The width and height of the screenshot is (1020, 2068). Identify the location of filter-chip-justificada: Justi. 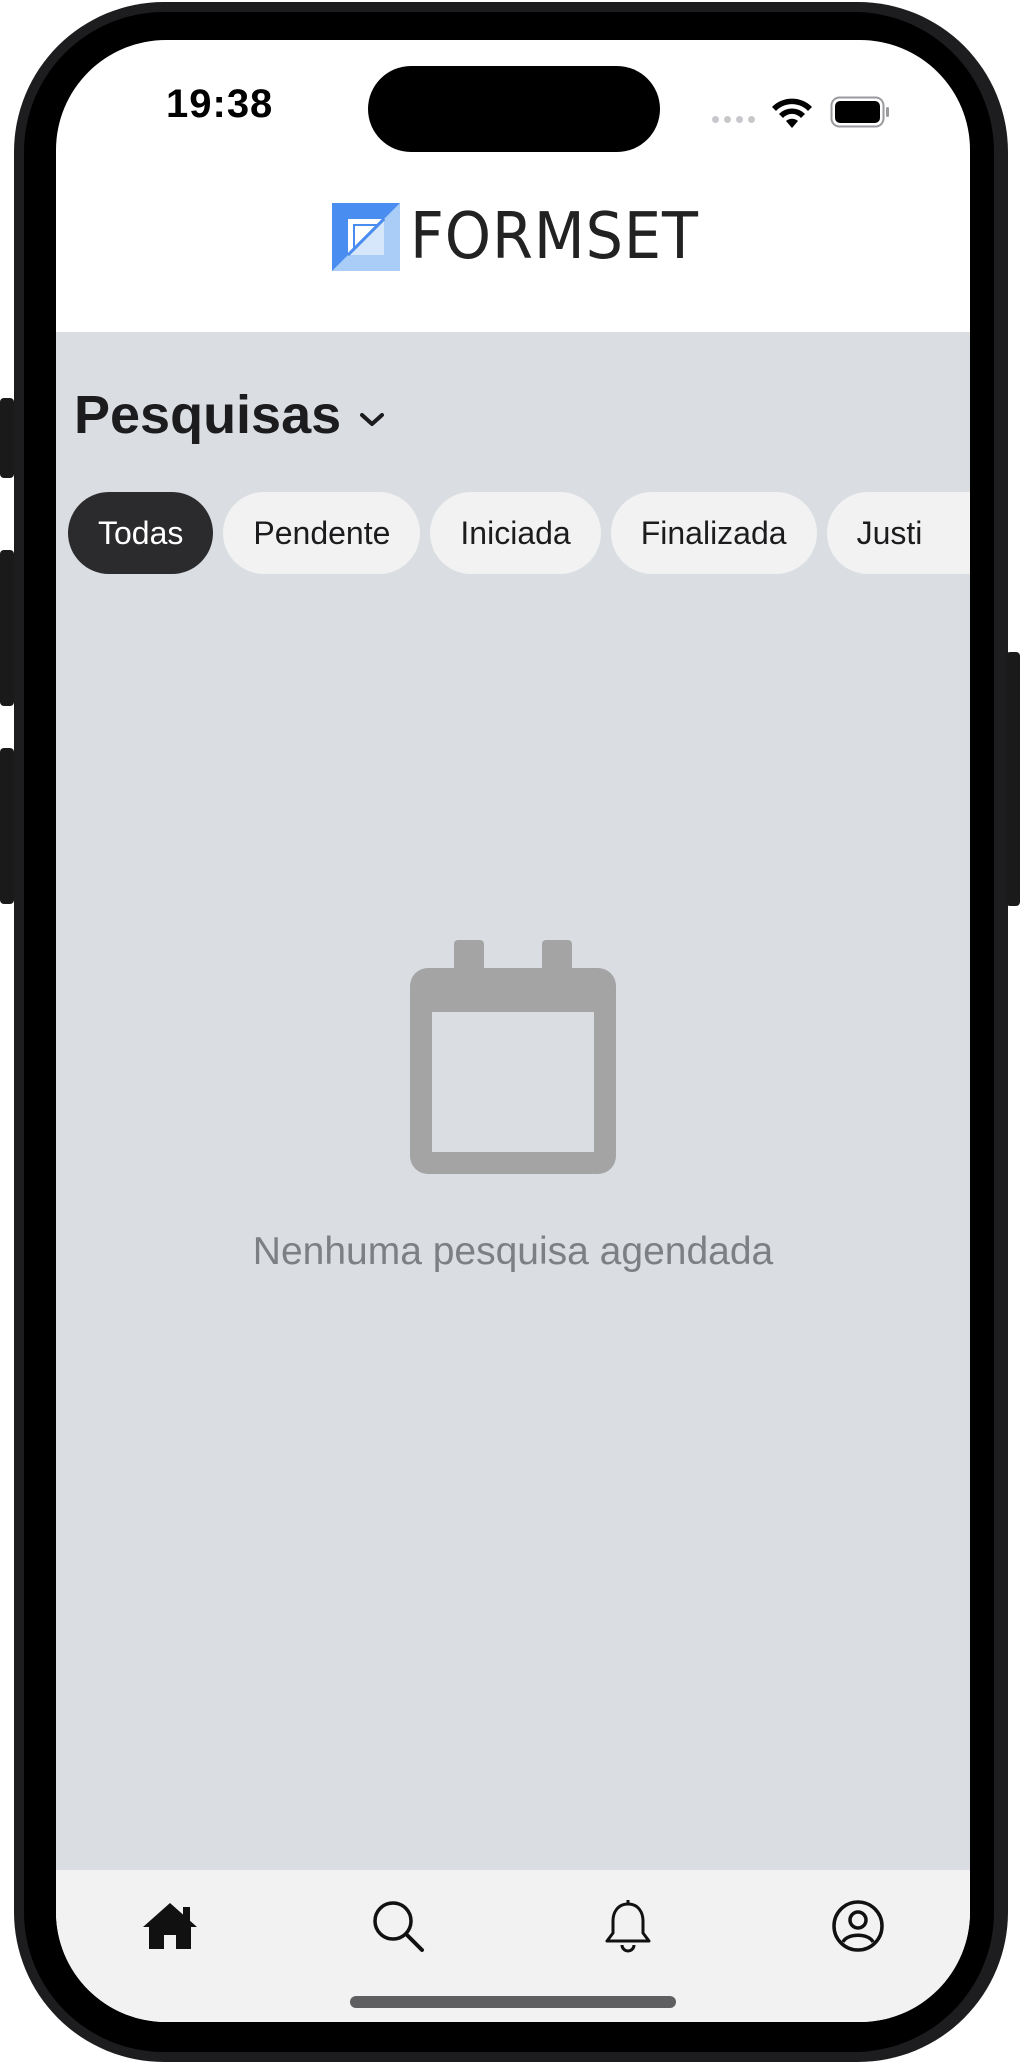
(898, 533).